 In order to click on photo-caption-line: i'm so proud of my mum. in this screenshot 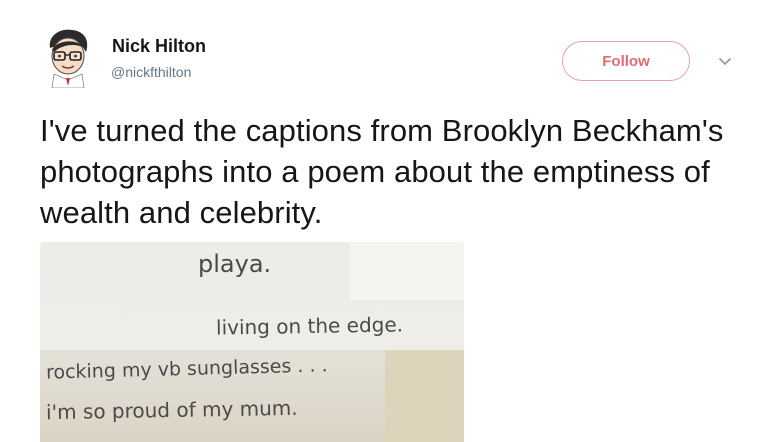, I will do `click(171, 410)`.